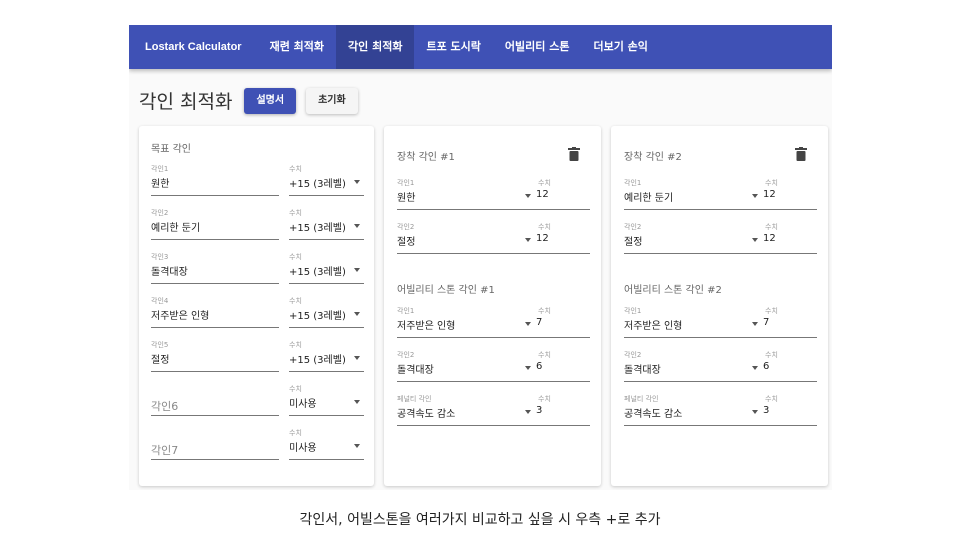  What do you see at coordinates (686, 194) in the screenshot?
I see `engraving-select: 각인1 예리한 둔기` at bounding box center [686, 194].